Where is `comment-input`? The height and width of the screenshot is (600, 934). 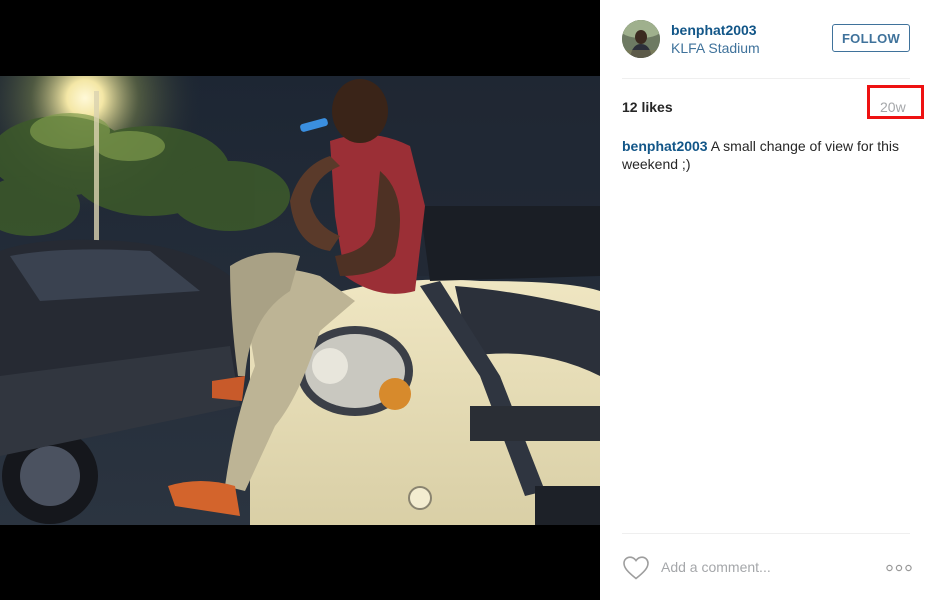
comment-input is located at coordinates (761, 567).